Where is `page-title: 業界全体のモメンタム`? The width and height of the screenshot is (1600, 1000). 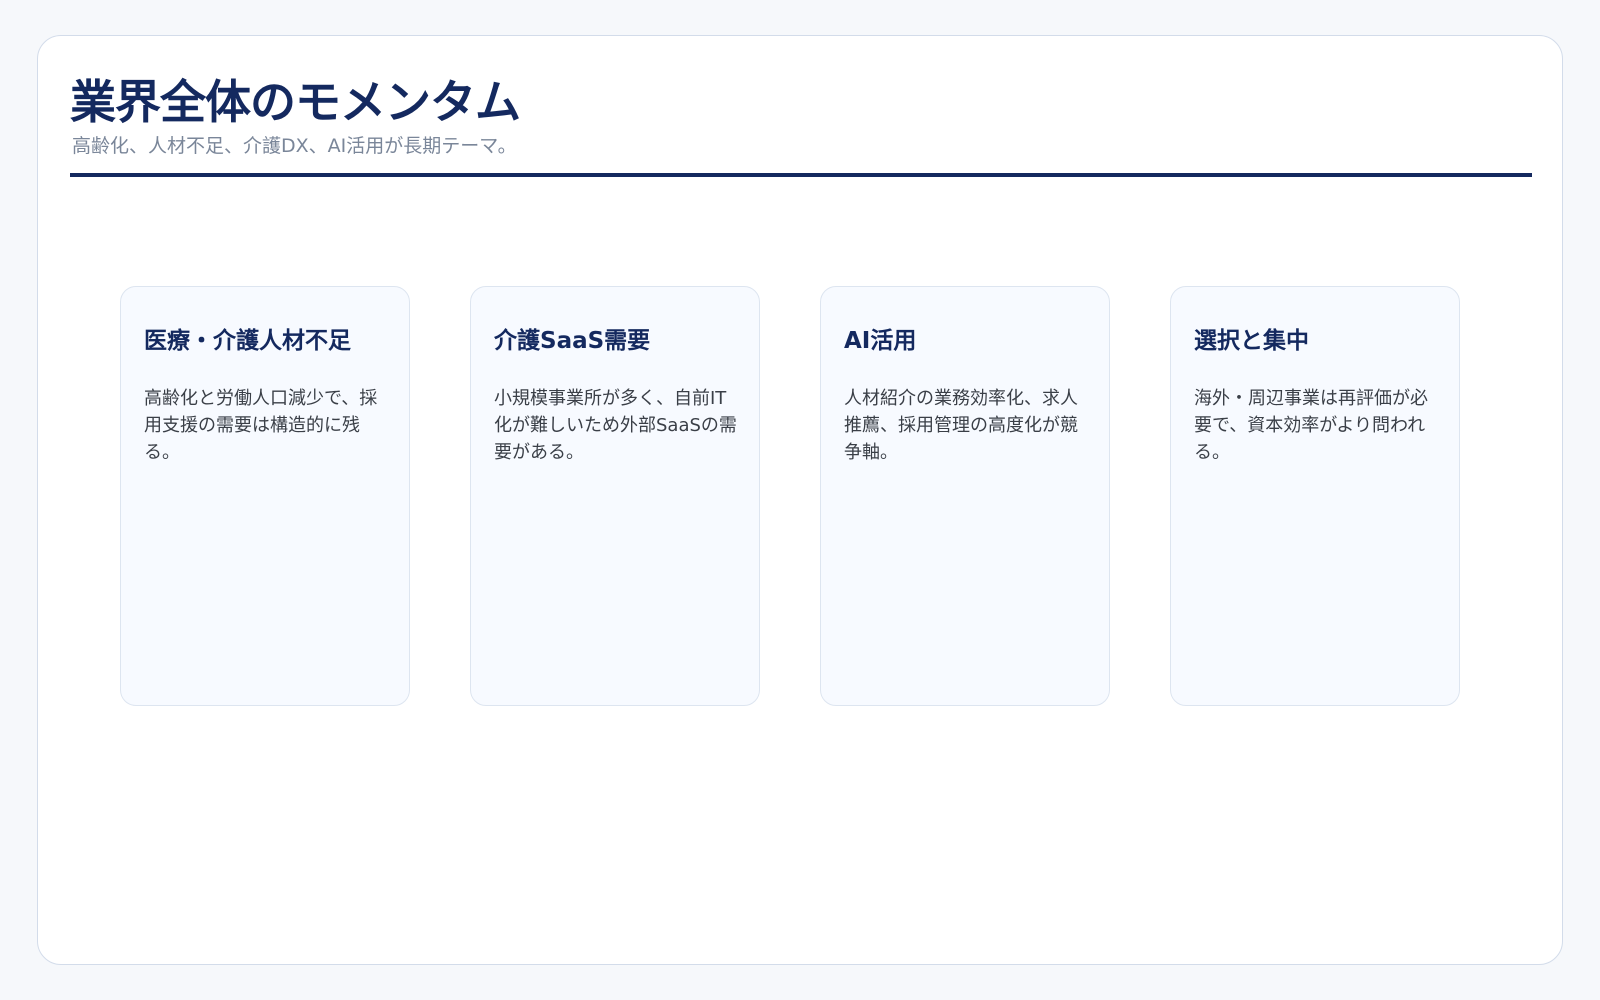 page-title: 業界全体のモメンタム is located at coordinates (295, 102).